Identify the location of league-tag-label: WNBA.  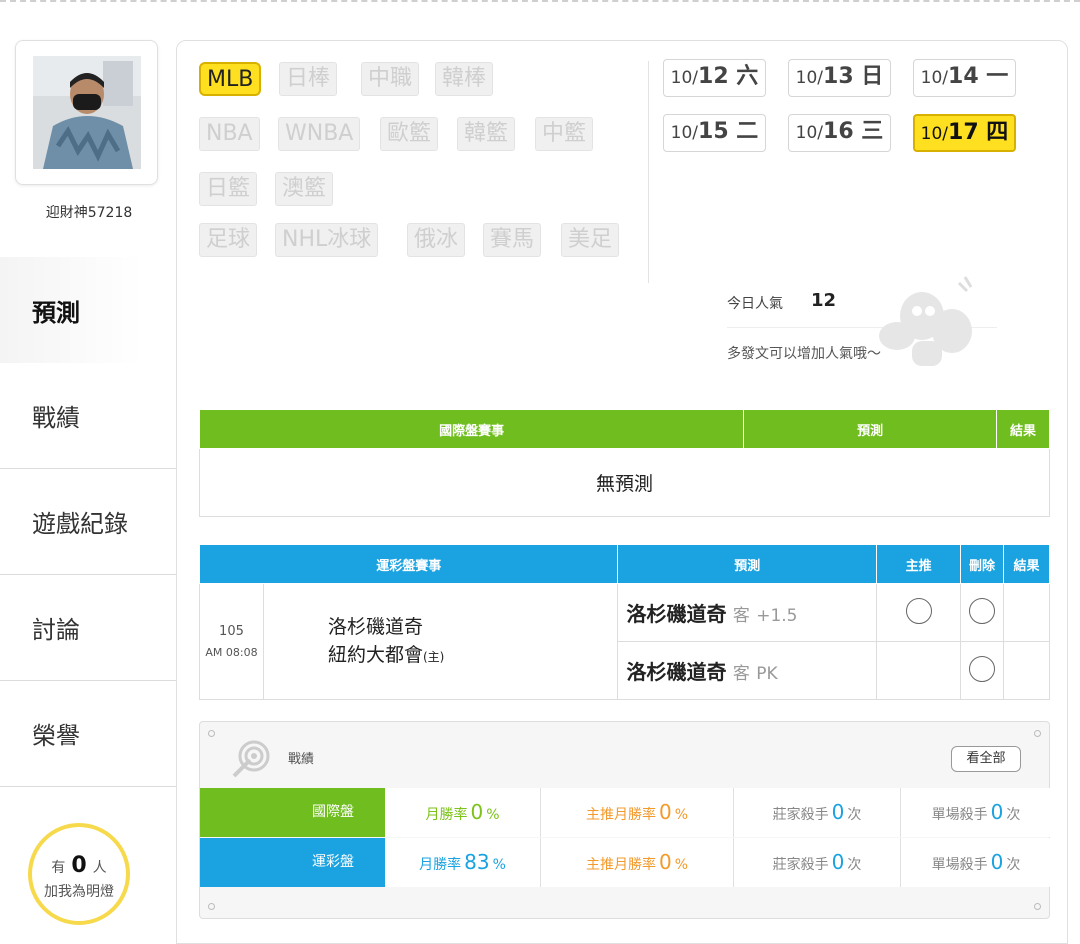
(319, 133).